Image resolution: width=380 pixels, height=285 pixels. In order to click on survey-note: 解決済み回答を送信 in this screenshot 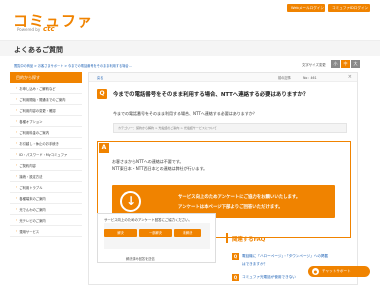, I will do `click(140, 259)`.